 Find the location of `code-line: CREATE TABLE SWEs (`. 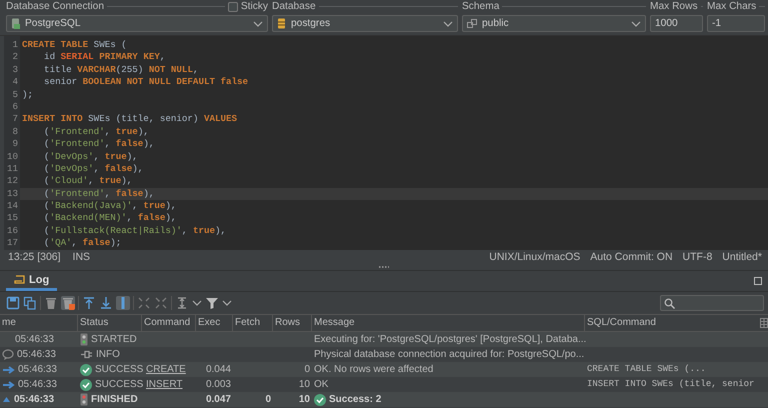

code-line: CREATE TABLE SWEs ( is located at coordinates (74, 45).